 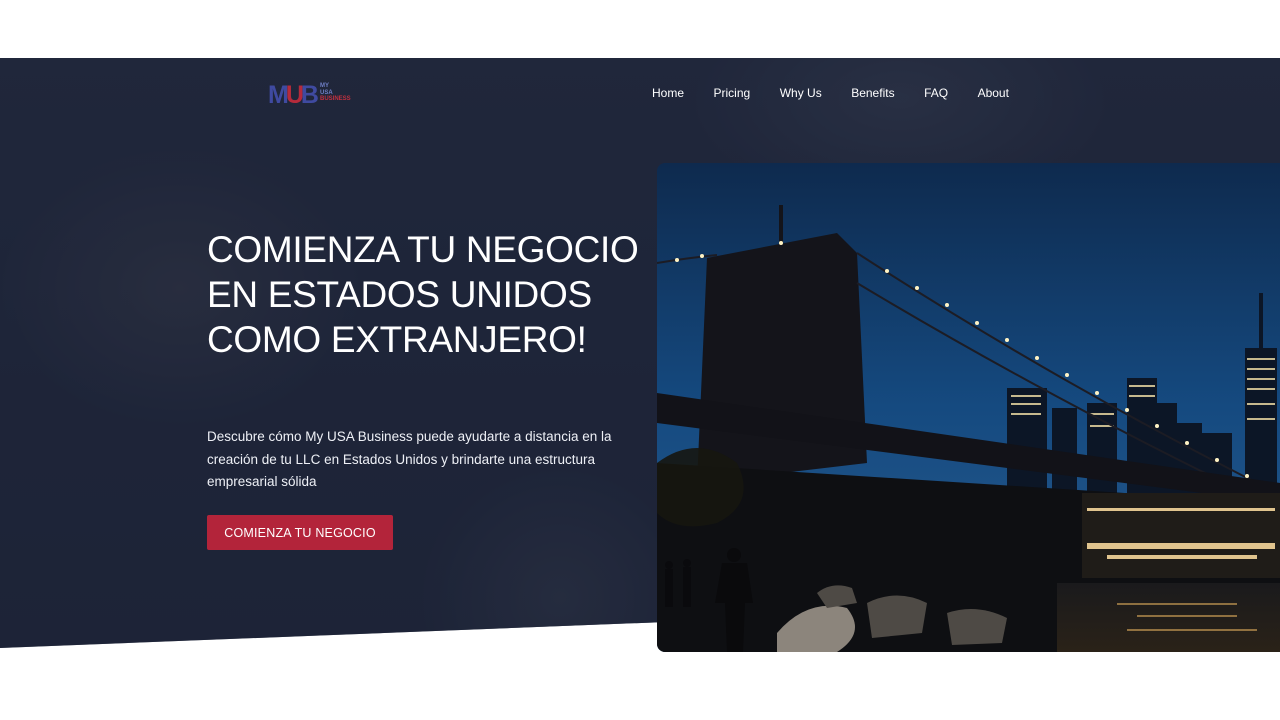 I want to click on nav-benefits: Benefits, so click(x=872, y=94).